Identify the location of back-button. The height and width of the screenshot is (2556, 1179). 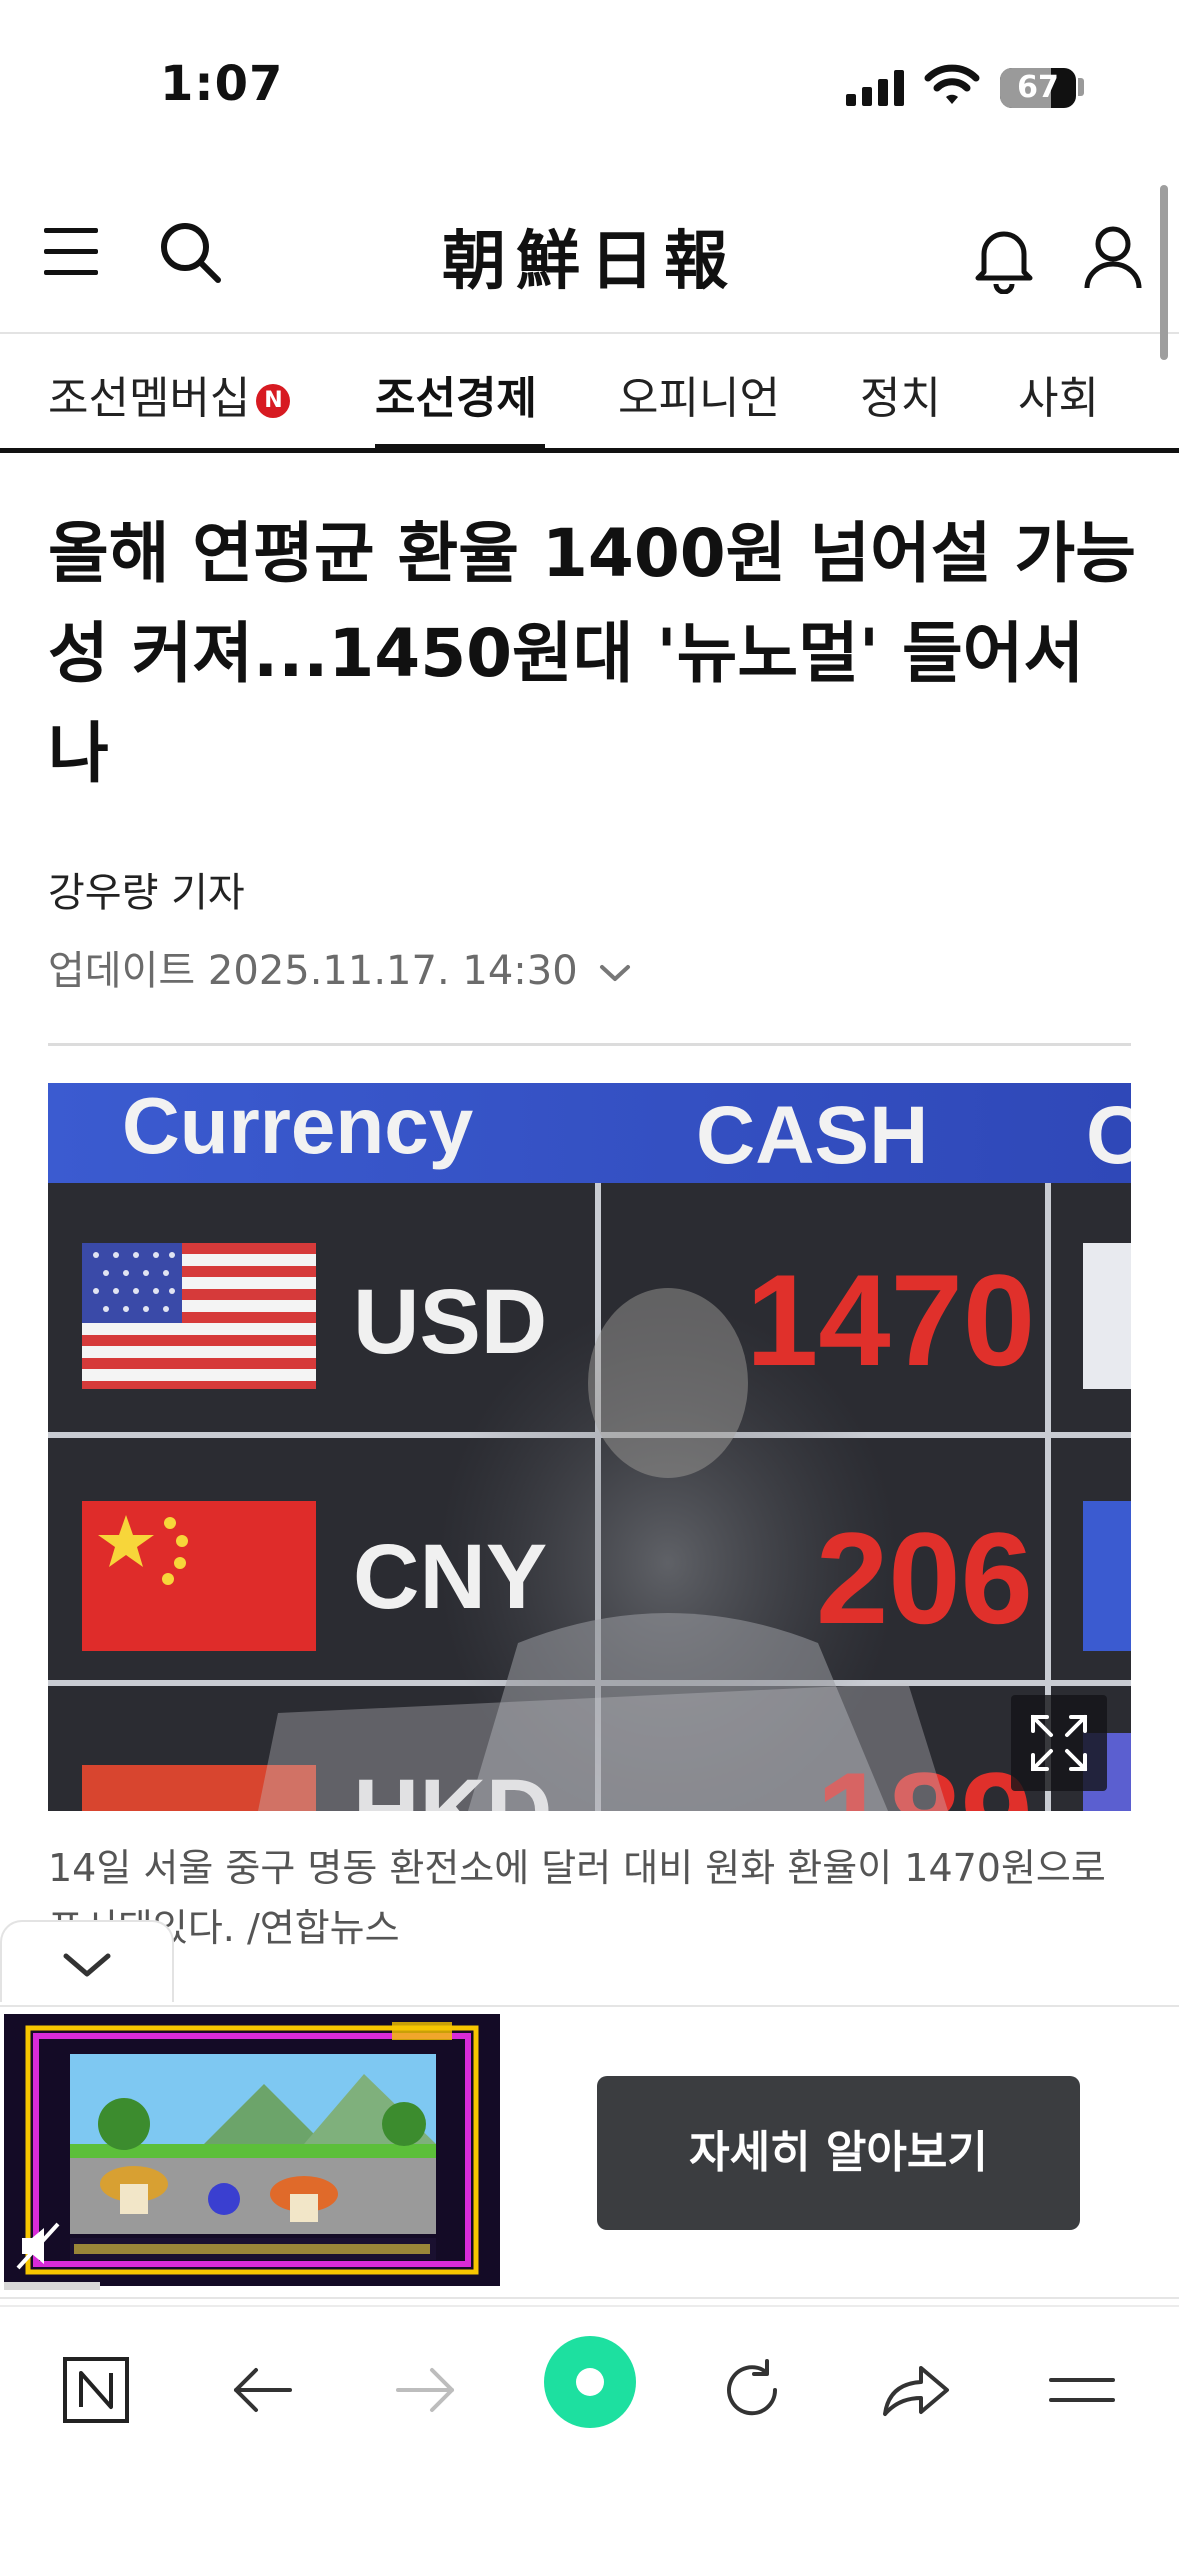
(262, 2390).